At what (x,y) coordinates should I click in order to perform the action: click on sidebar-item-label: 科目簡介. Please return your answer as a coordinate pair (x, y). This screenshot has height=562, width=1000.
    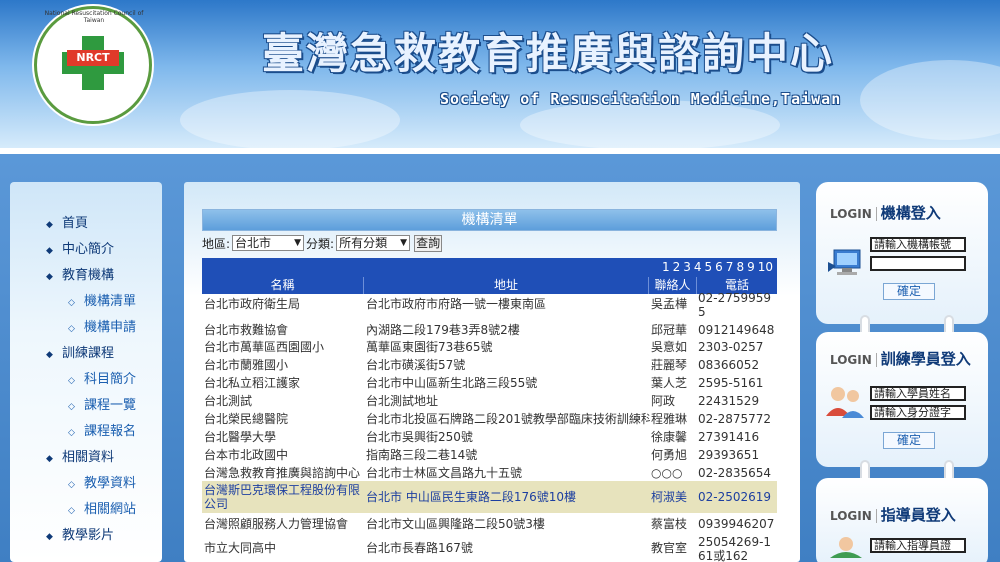
    Looking at the image, I should click on (110, 379).